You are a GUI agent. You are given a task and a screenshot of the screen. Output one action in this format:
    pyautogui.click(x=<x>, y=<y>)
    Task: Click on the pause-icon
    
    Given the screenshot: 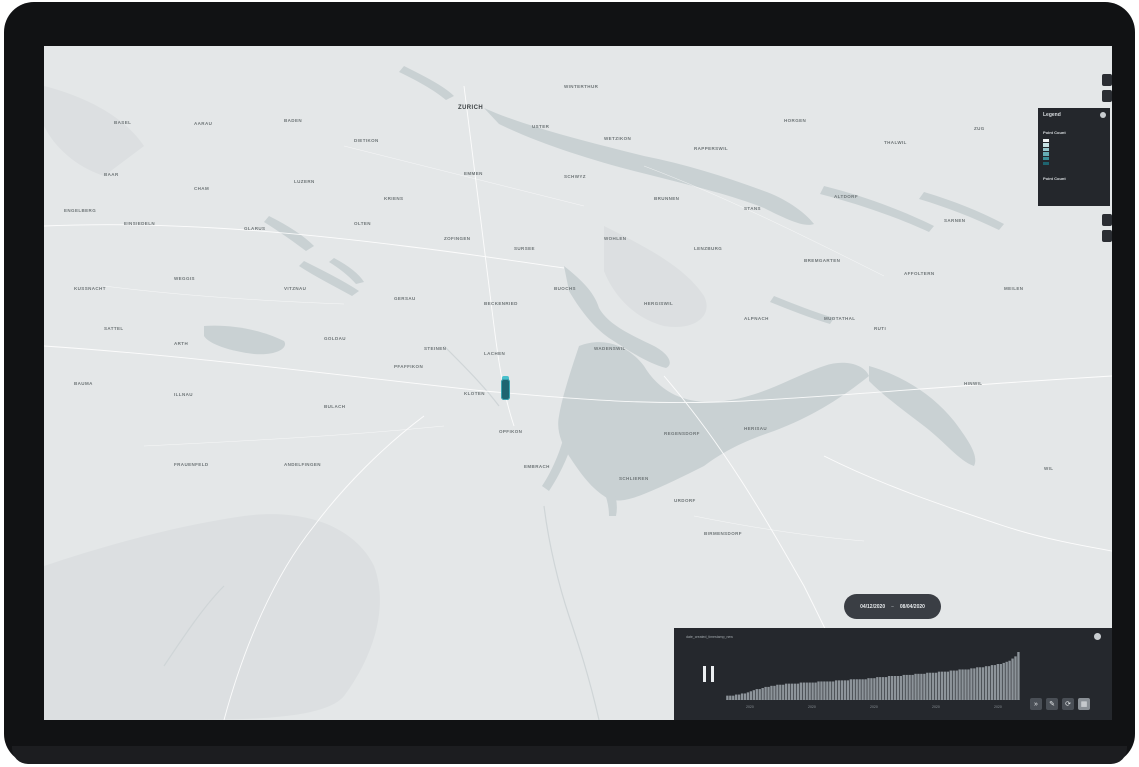 What is the action you would take?
    pyautogui.click(x=710, y=674)
    